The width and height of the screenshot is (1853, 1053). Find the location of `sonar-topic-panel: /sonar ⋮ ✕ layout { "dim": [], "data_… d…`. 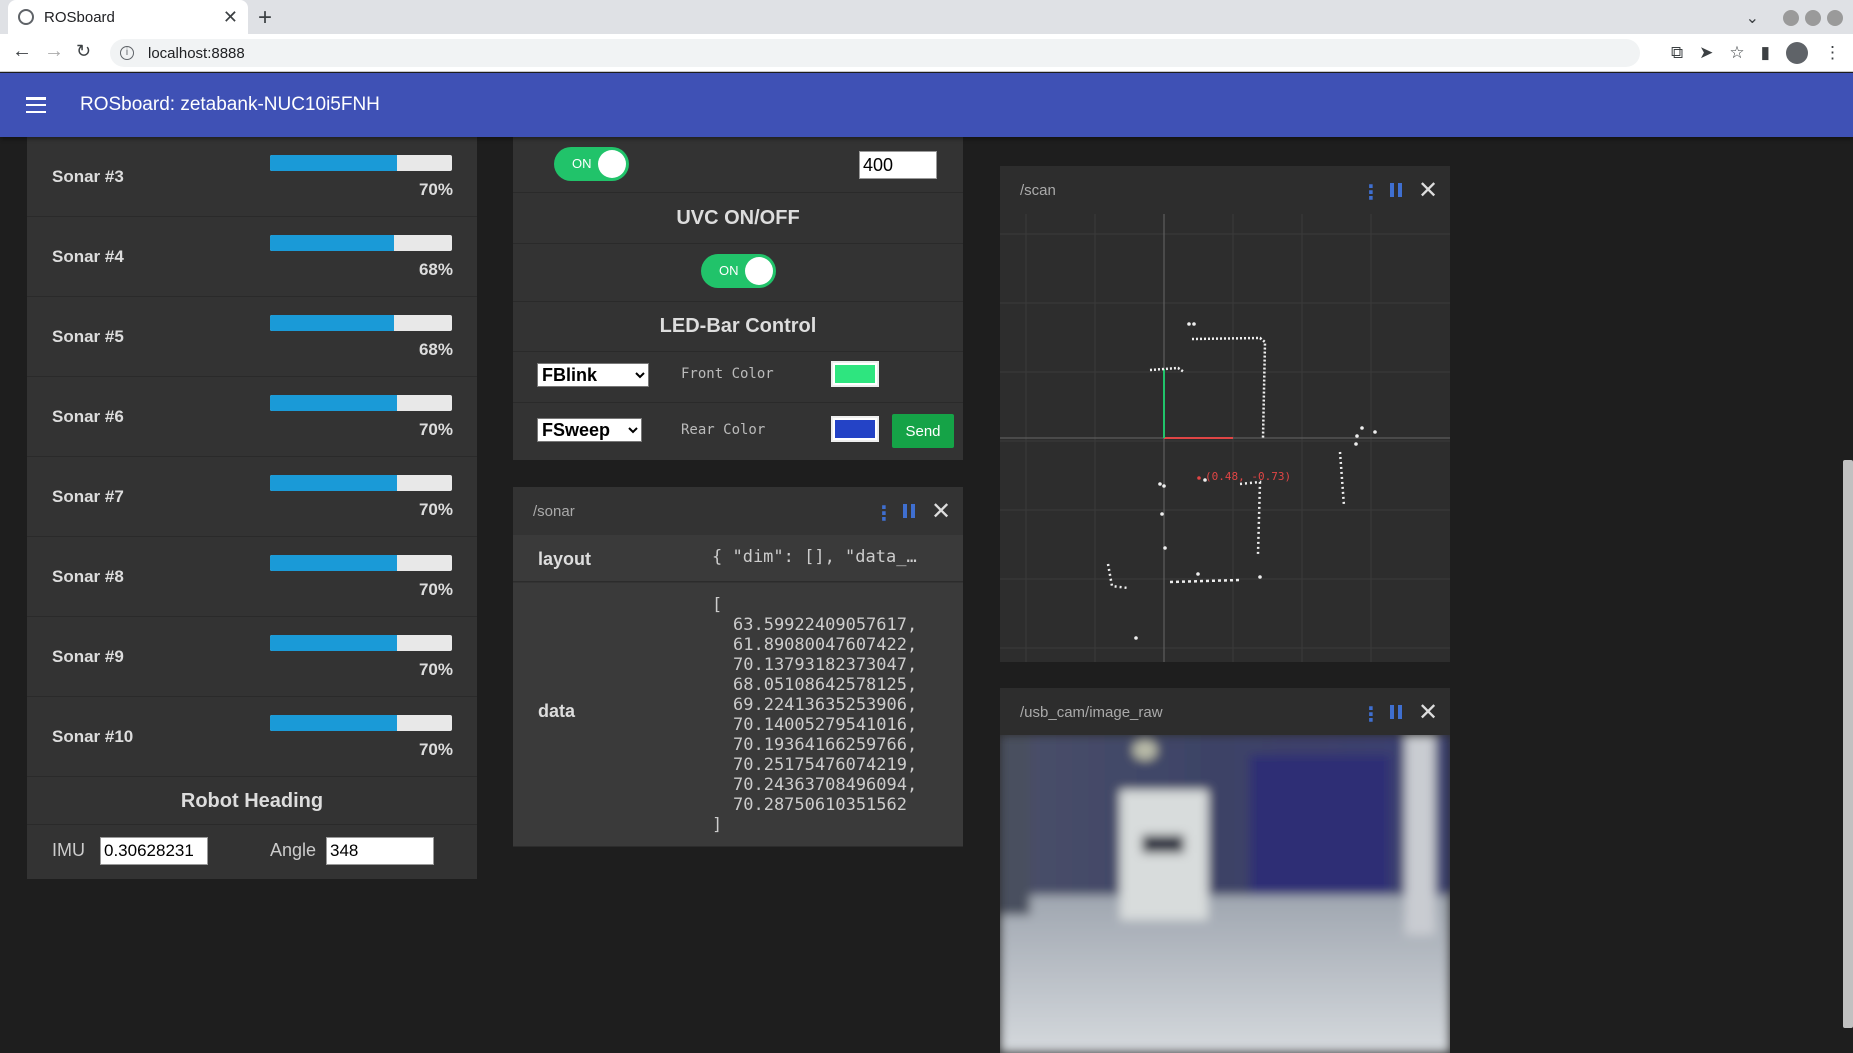

sonar-topic-panel: /sonar ⋮ ✕ layout { "dim": [], "data_… d… is located at coordinates (738, 667).